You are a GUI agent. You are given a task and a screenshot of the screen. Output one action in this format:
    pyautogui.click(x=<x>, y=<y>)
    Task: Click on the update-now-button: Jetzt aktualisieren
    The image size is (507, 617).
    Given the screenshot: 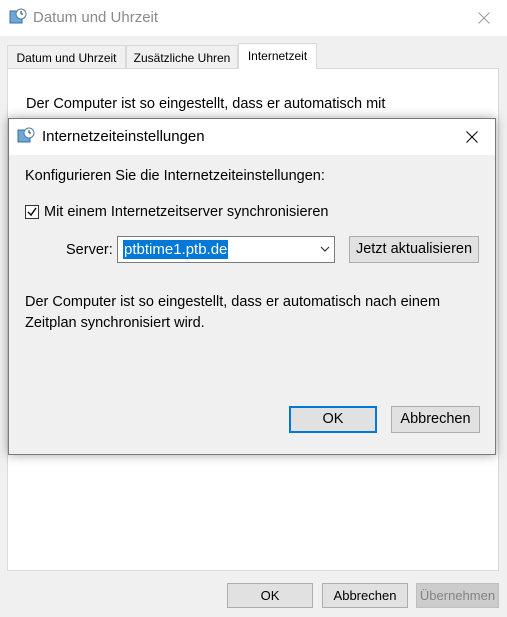 What is the action you would take?
    pyautogui.click(x=414, y=249)
    